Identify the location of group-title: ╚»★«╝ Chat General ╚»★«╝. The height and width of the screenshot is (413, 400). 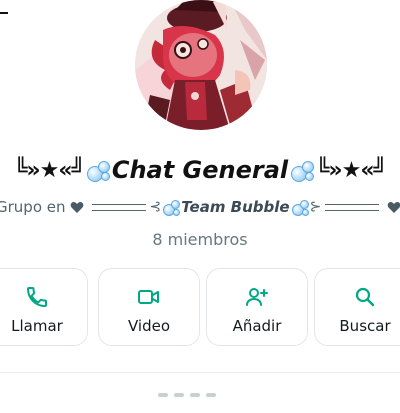
(200, 170).